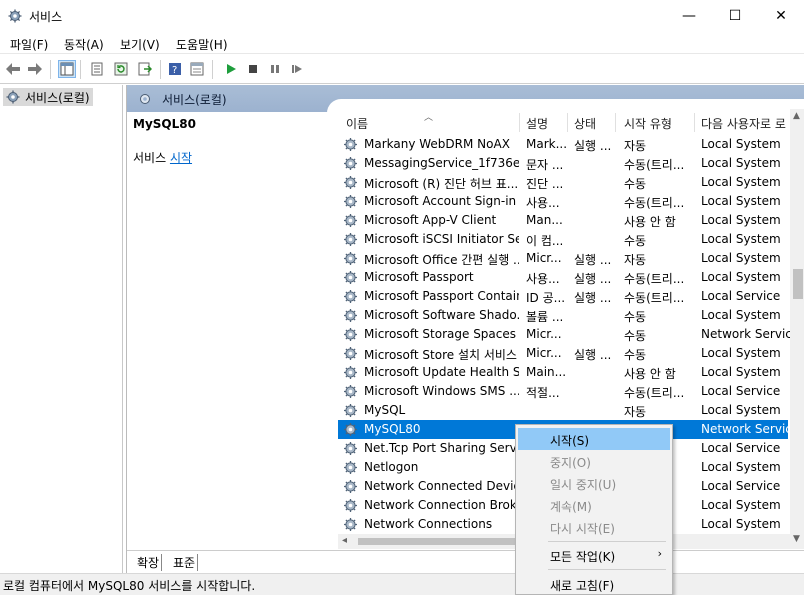 This screenshot has height=595, width=804. What do you see at coordinates (635, 241) in the screenshot?
I see `cell-startup-type: 수동` at bounding box center [635, 241].